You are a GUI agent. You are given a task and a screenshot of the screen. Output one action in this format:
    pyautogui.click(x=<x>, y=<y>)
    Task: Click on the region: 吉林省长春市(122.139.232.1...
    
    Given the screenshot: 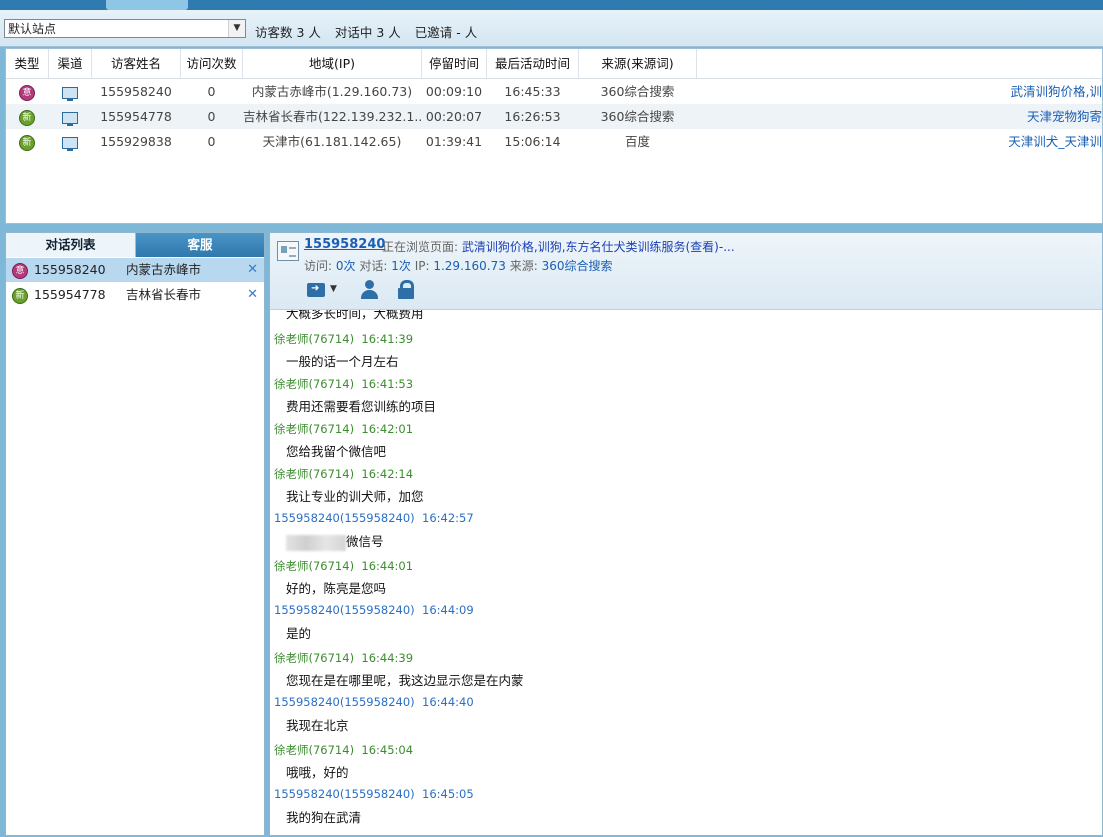 What is the action you would take?
    pyautogui.click(x=332, y=116)
    